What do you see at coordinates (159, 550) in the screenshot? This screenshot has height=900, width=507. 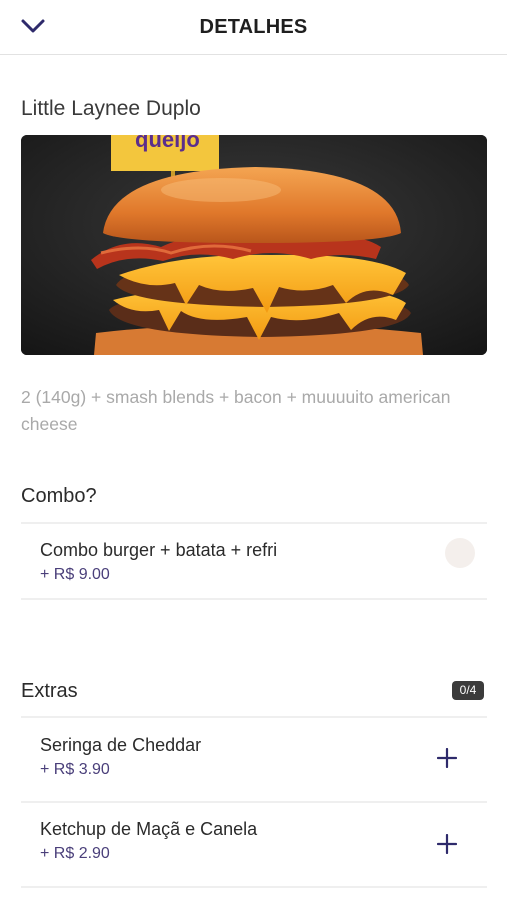 I see `combo-option-name: Combo burger + batata + refri` at bounding box center [159, 550].